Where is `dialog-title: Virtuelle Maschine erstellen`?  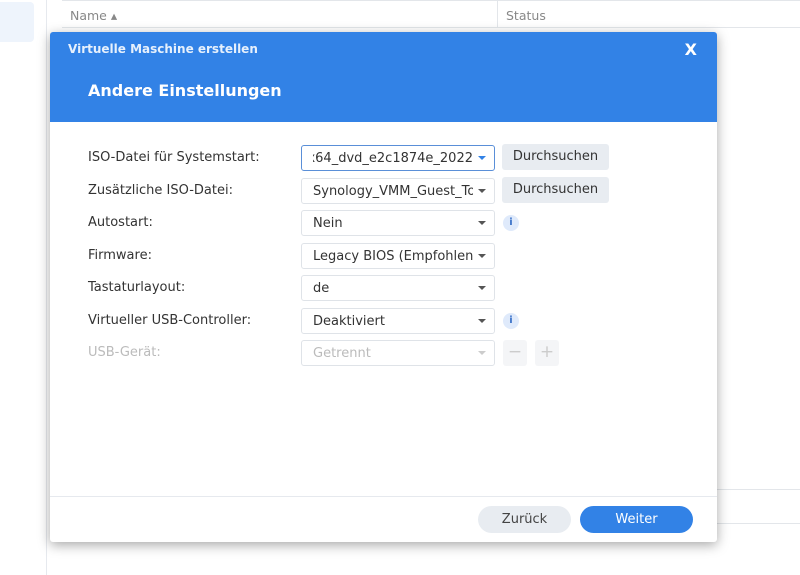 dialog-title: Virtuelle Maschine erstellen is located at coordinates (163, 49).